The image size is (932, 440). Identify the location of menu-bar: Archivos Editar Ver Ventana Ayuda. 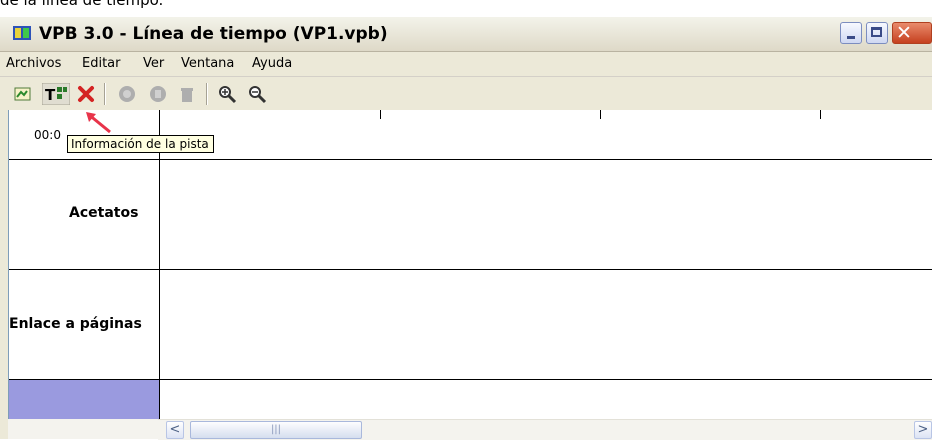
(466, 64).